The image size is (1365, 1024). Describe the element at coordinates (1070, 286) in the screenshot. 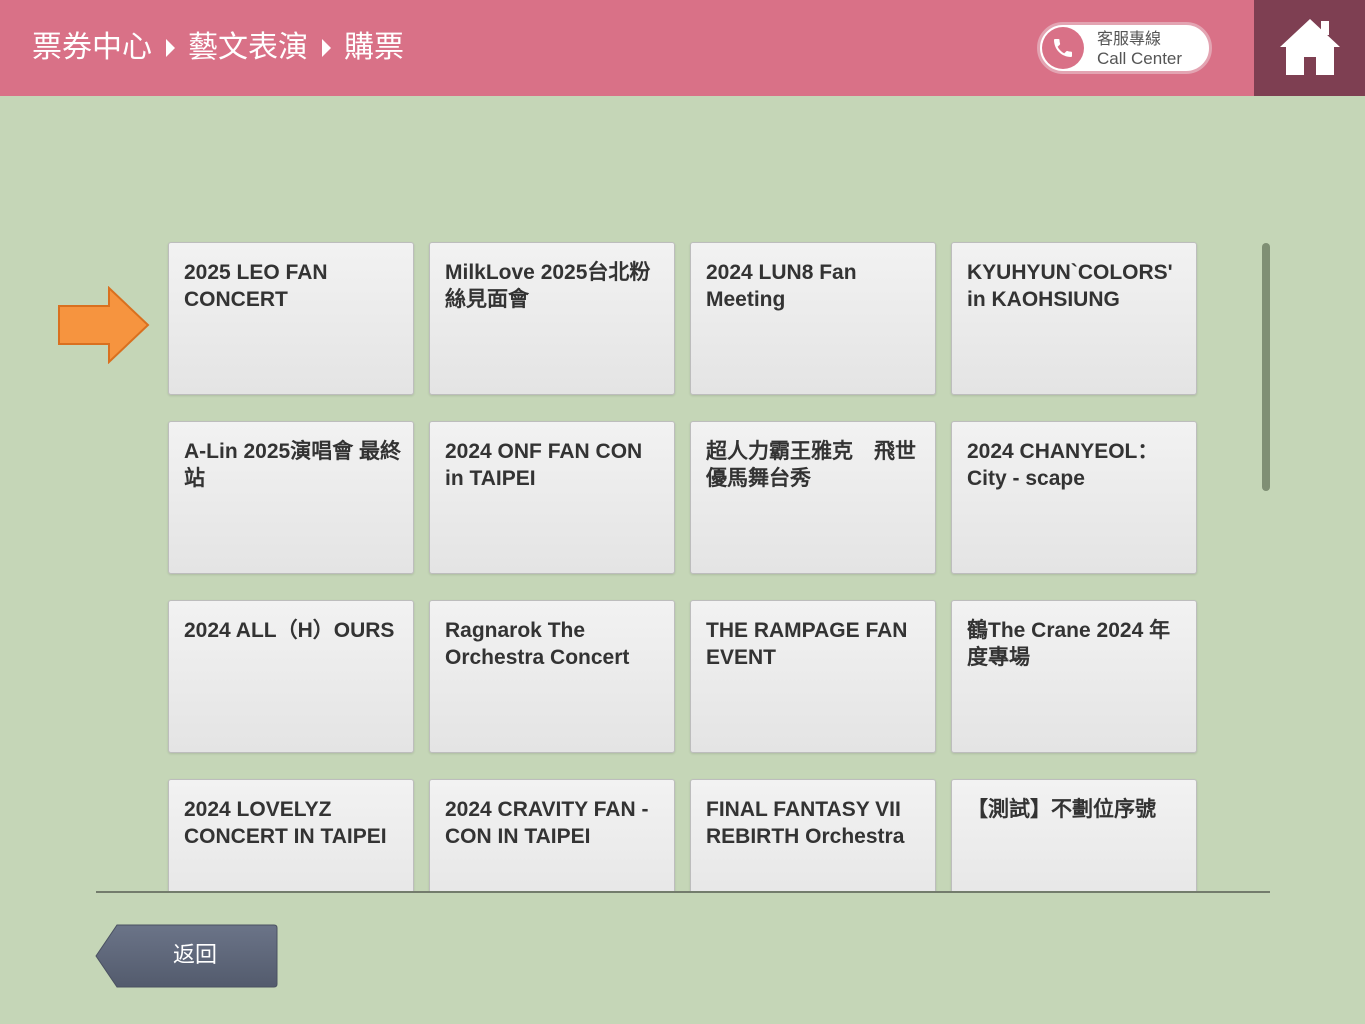

I see `event-card-title: KYUHYUN`COLORS' in KAOHSIUNG` at that location.